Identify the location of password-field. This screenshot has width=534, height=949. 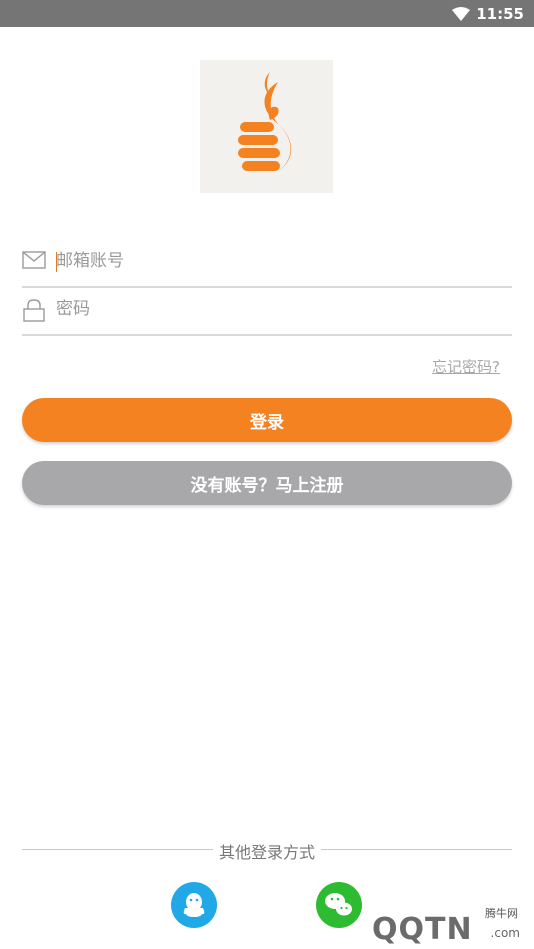
(267, 311).